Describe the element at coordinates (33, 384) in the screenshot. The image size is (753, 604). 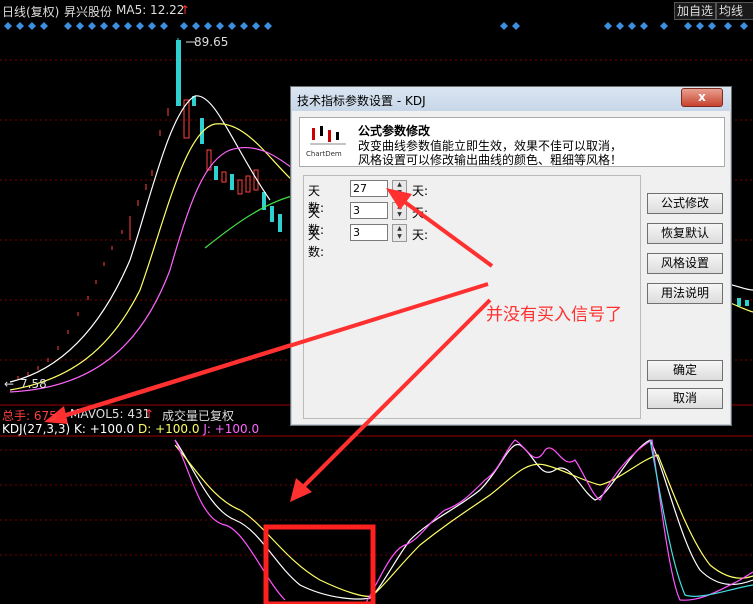
I see `low-price-label: 7.58` at that location.